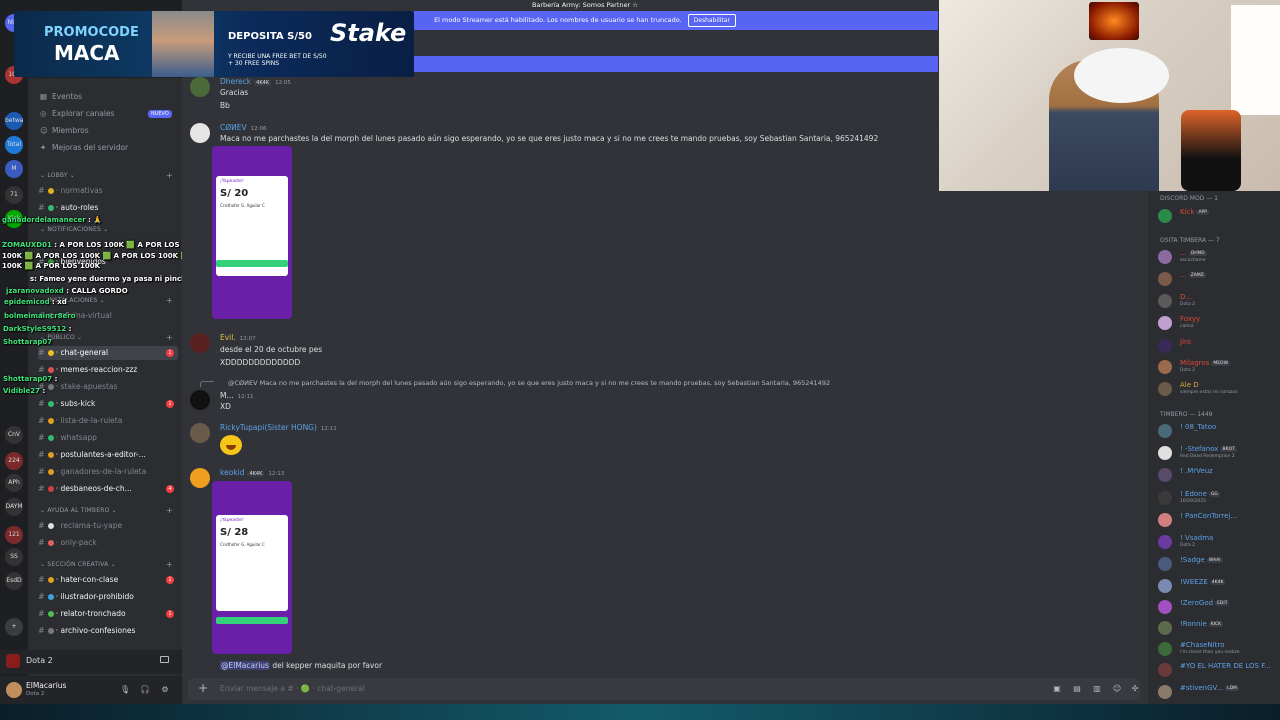 The width and height of the screenshot is (1280, 720). Describe the element at coordinates (270, 36) in the screenshot. I see `promo-deposit: DEPOSITA S/50` at that location.